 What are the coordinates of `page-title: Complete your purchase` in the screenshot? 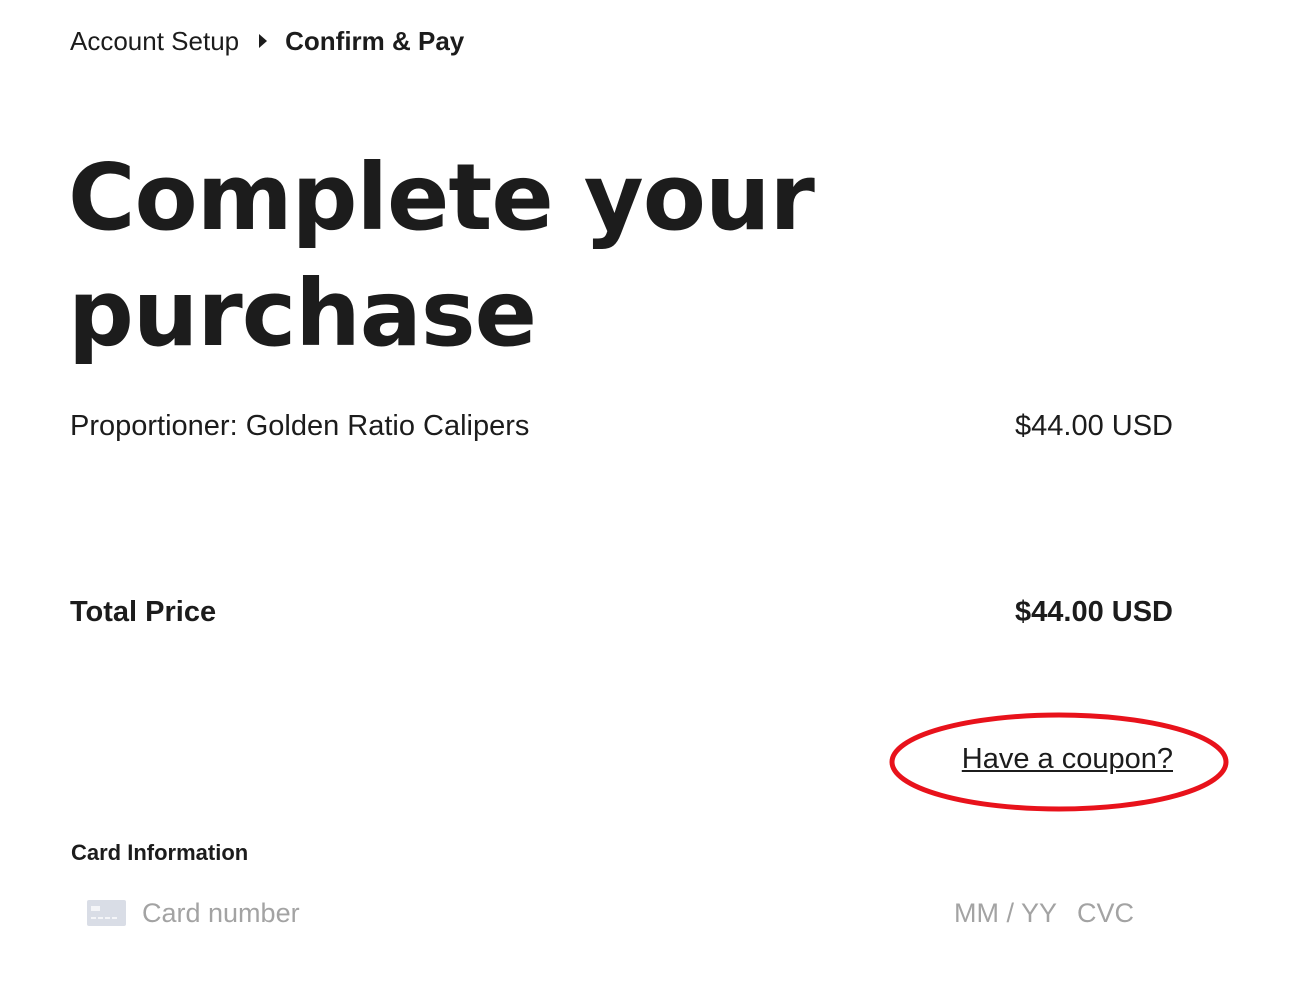 It's located at (441, 255).